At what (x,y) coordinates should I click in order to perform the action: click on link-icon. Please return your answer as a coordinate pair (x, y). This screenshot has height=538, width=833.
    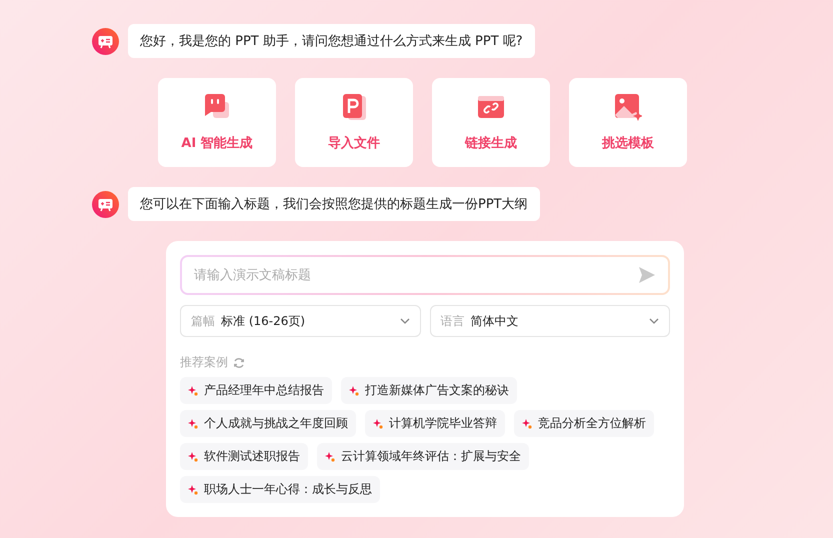
    Looking at the image, I should click on (491, 107).